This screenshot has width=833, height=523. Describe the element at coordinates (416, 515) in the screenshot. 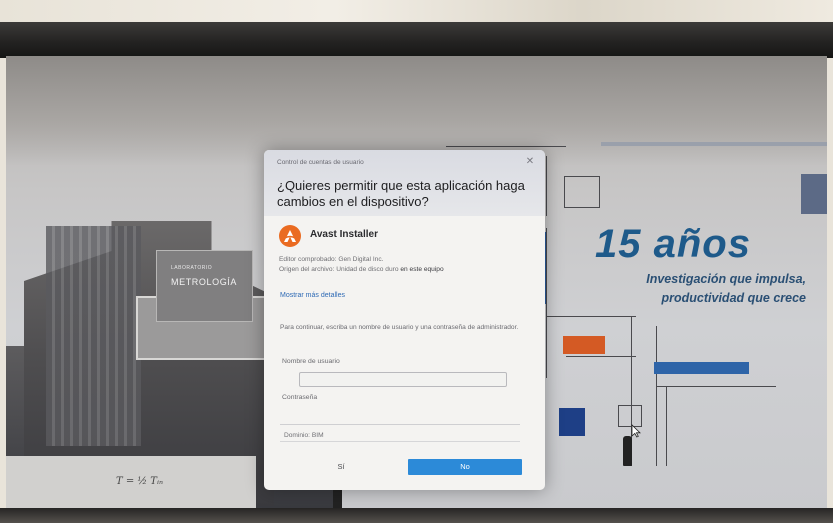

I see `monitor-bezel-bottom` at that location.